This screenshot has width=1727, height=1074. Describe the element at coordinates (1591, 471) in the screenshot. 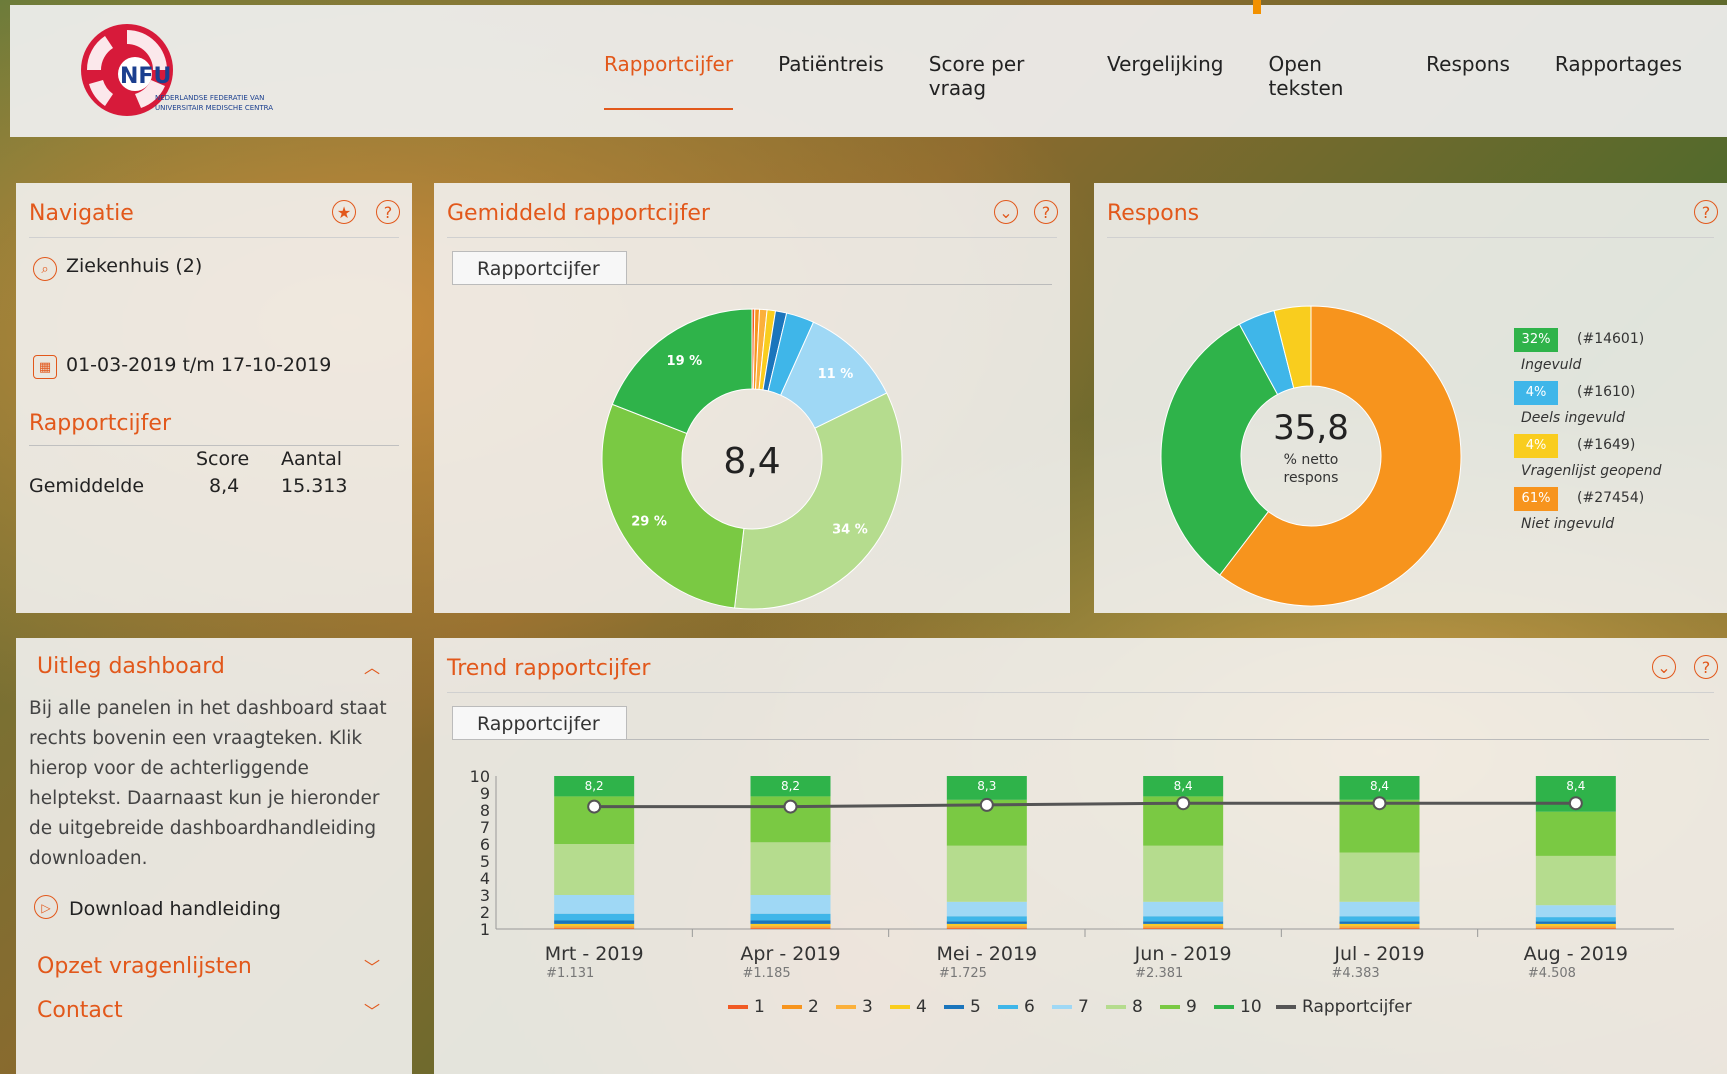

I see `legend-label: Vragenlijst geopend` at that location.